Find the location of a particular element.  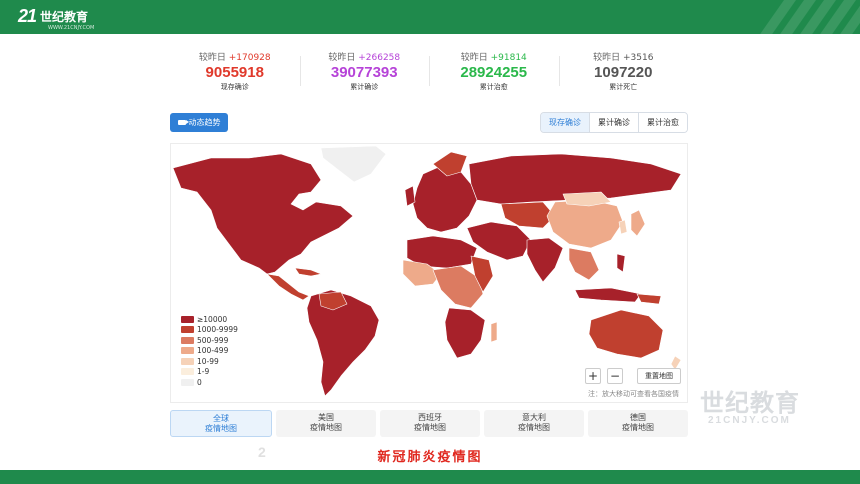

stat-existing-confirmed: 较昨日 +170928 9055918 现存确诊 is located at coordinates (235, 72).